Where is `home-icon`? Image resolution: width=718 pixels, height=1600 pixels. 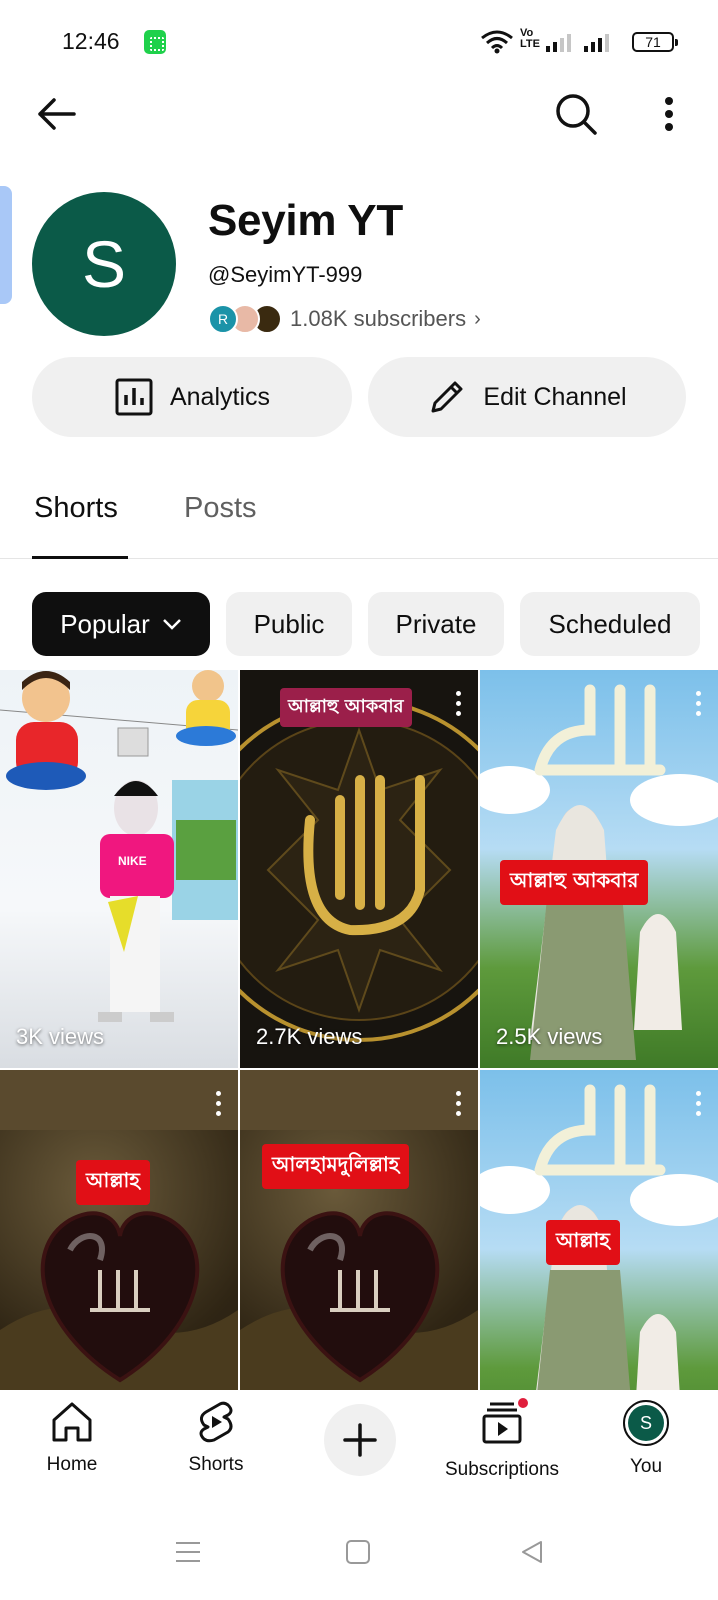
home-icon is located at coordinates (72, 1422).